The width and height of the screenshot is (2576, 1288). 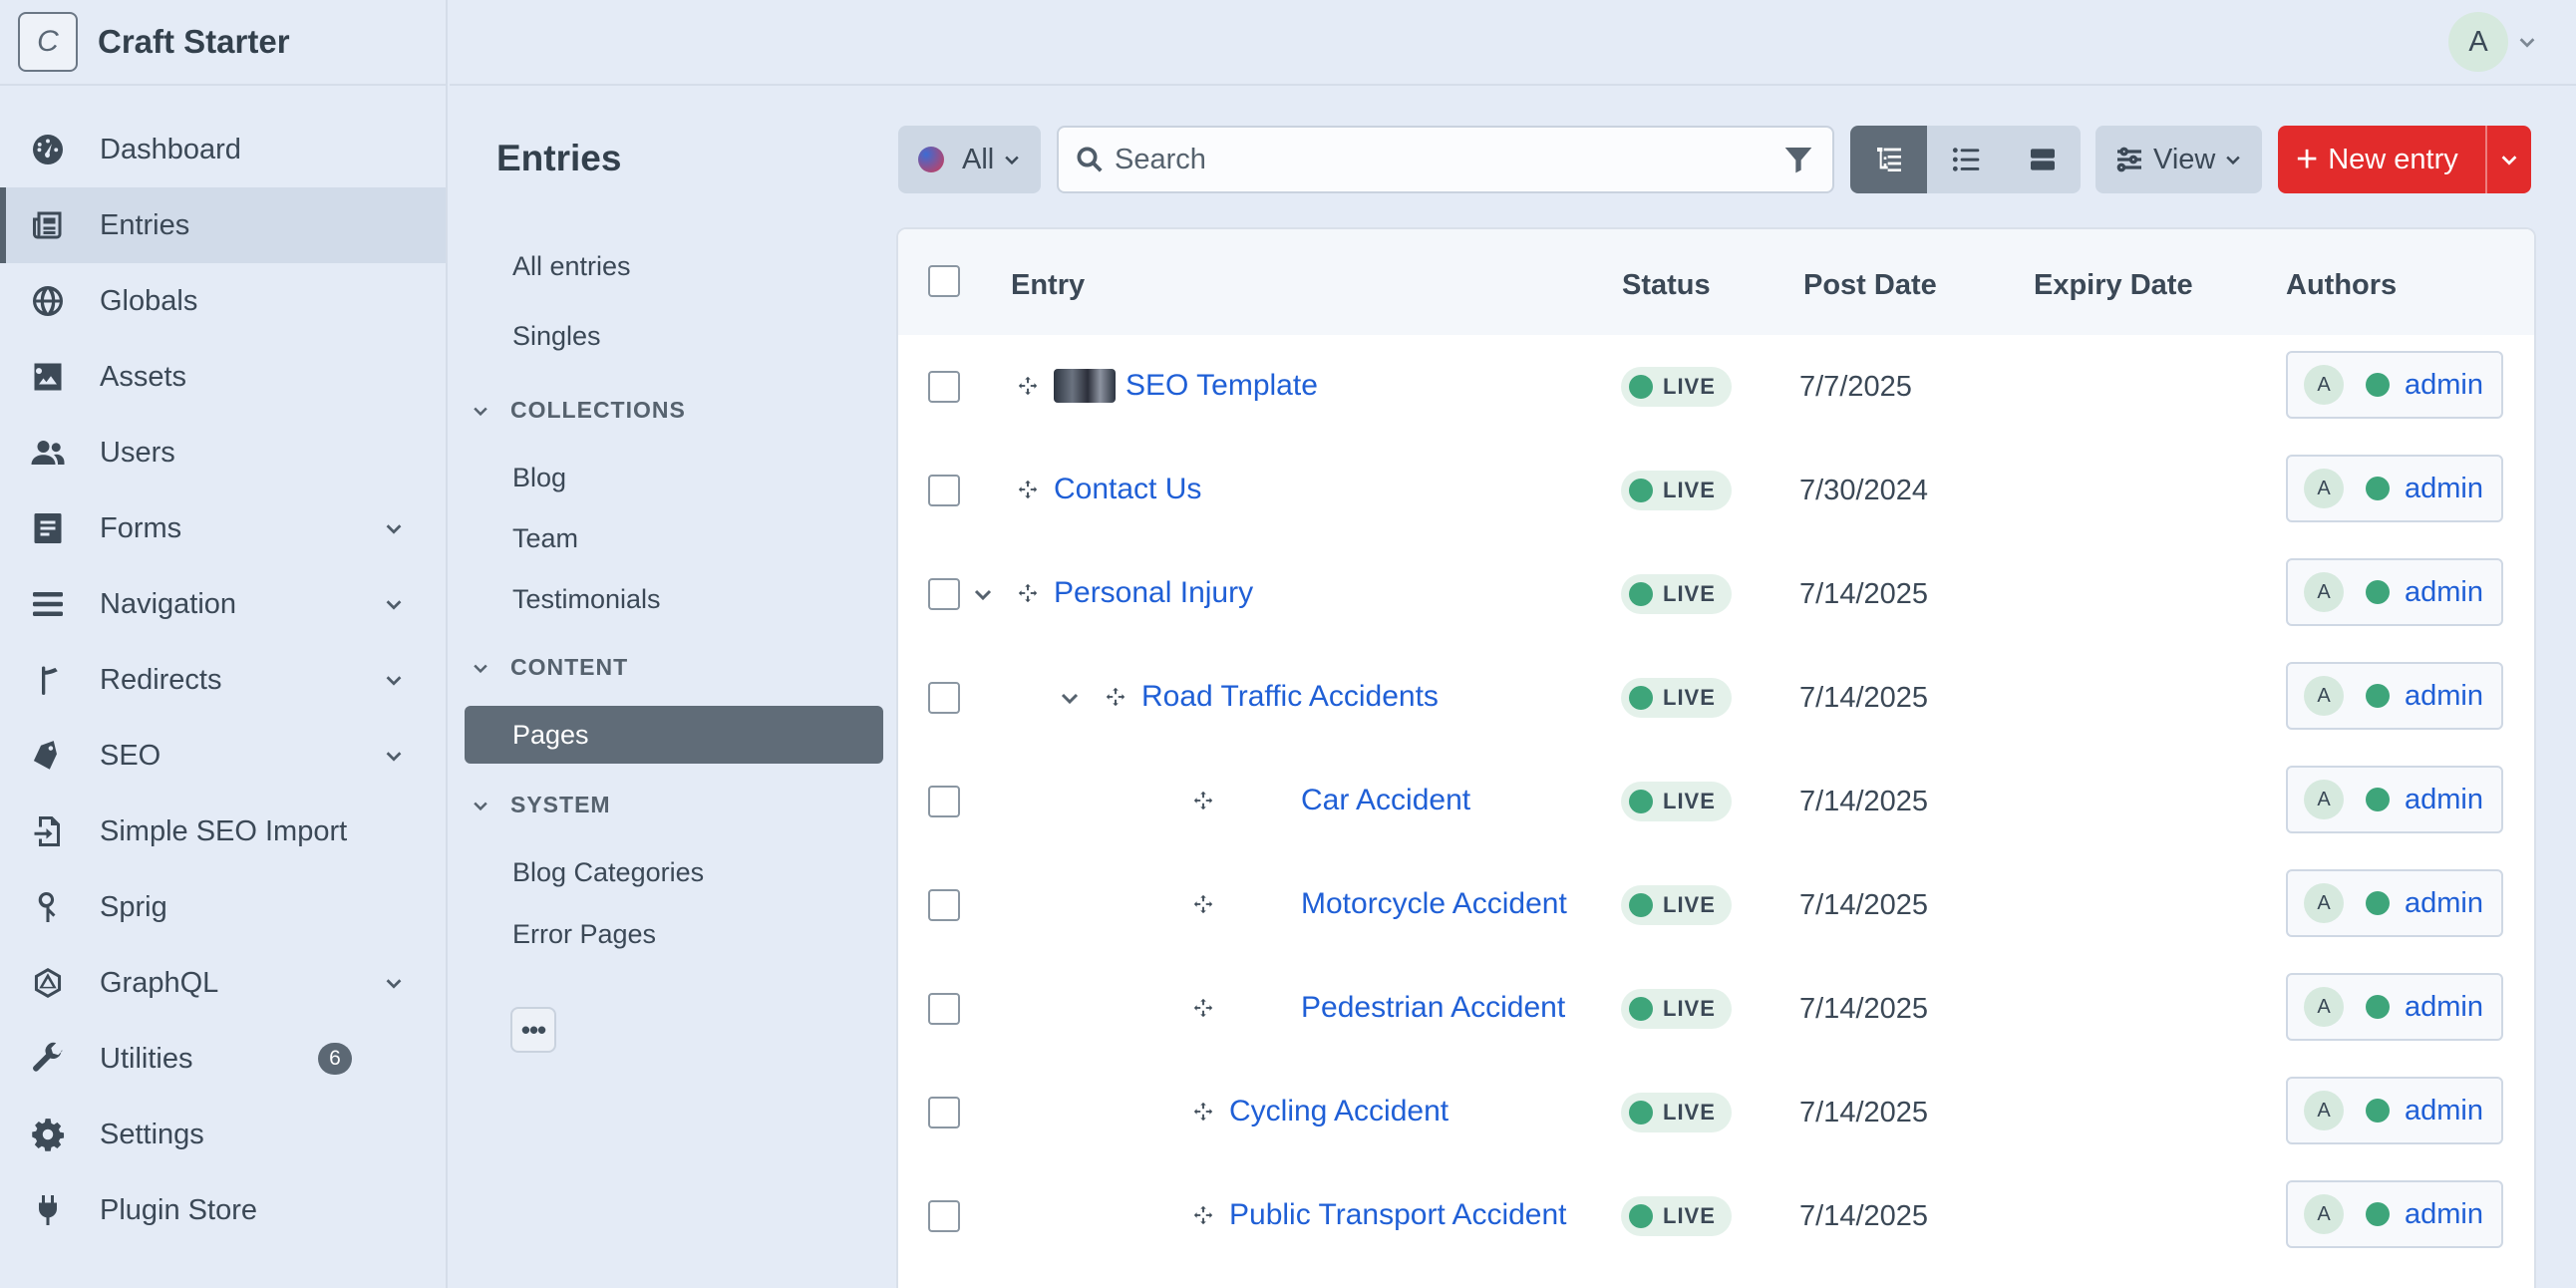 I want to click on nav-item-sprig: Sprig, so click(x=223, y=907).